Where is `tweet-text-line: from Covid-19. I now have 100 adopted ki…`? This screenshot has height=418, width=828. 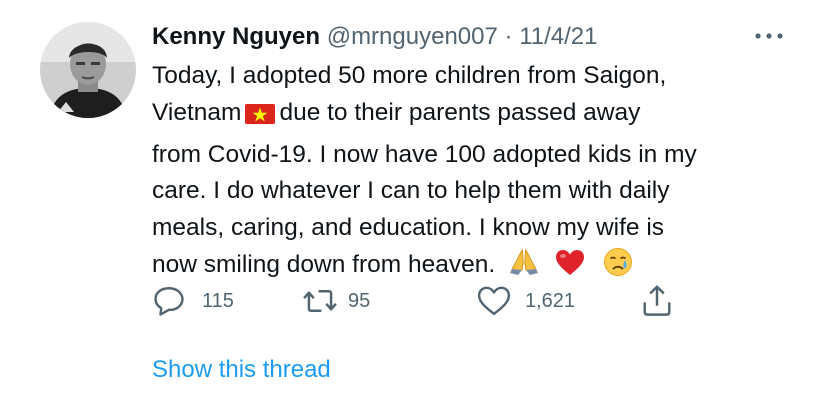 tweet-text-line: from Covid-19. I now have 100 adopted ki… is located at coordinates (424, 154).